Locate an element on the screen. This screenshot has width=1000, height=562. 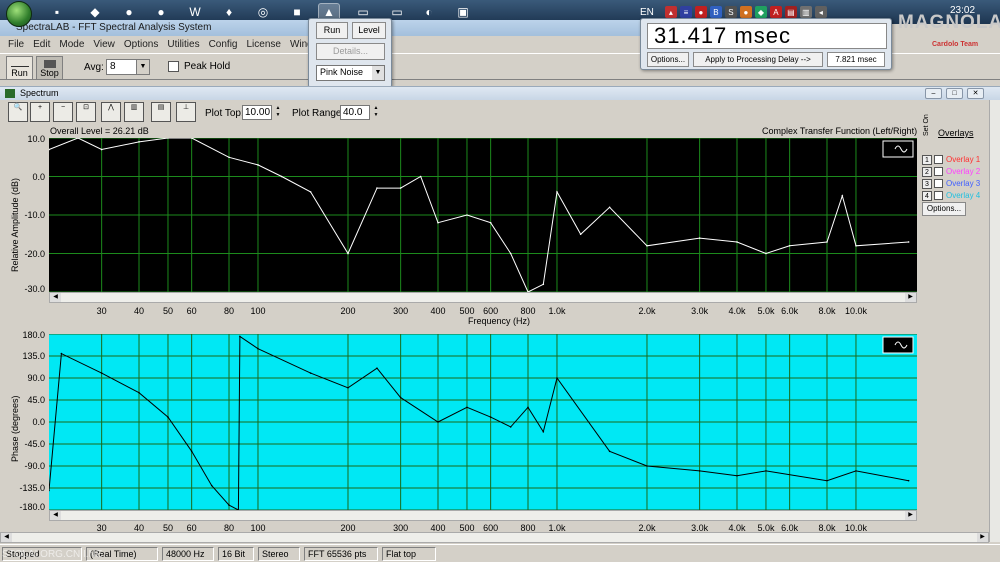
floppy-icon: ▪ is located at coordinates (57, 12).